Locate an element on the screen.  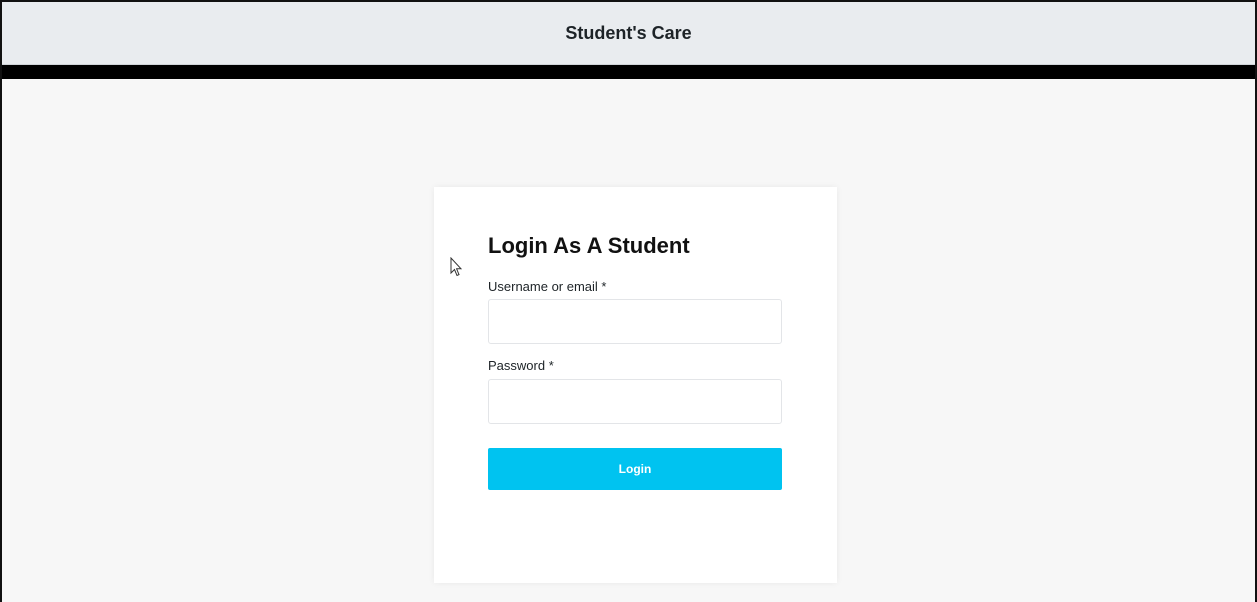
login-heading: Login As A Student is located at coordinates (589, 245).